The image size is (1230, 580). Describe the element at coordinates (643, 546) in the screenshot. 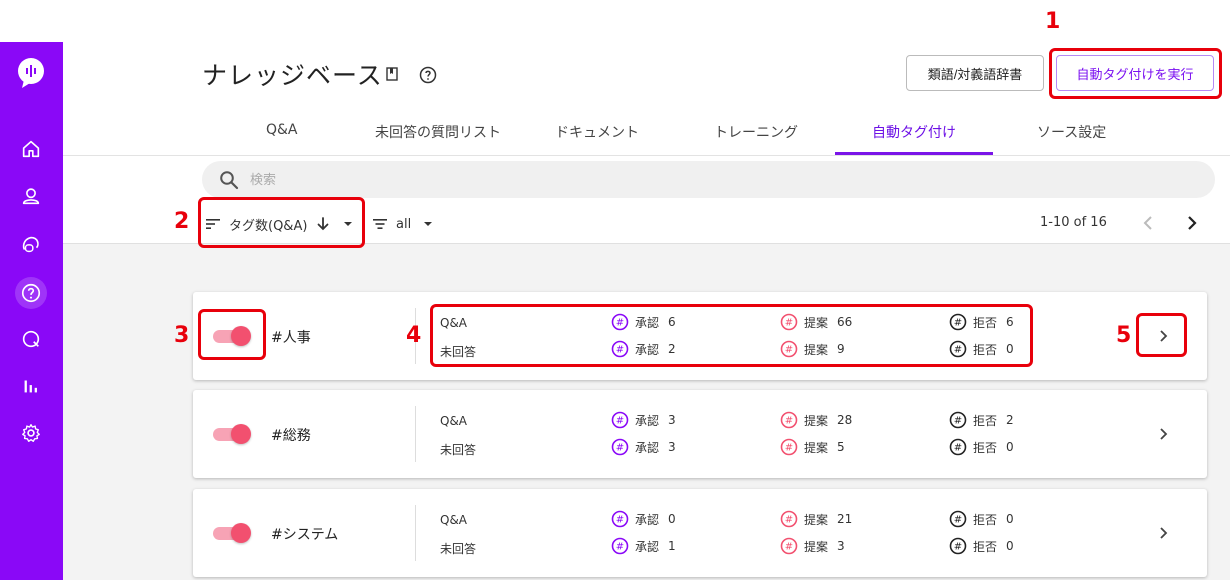

I see `unanswered-approve-stat: # 承認 1` at that location.